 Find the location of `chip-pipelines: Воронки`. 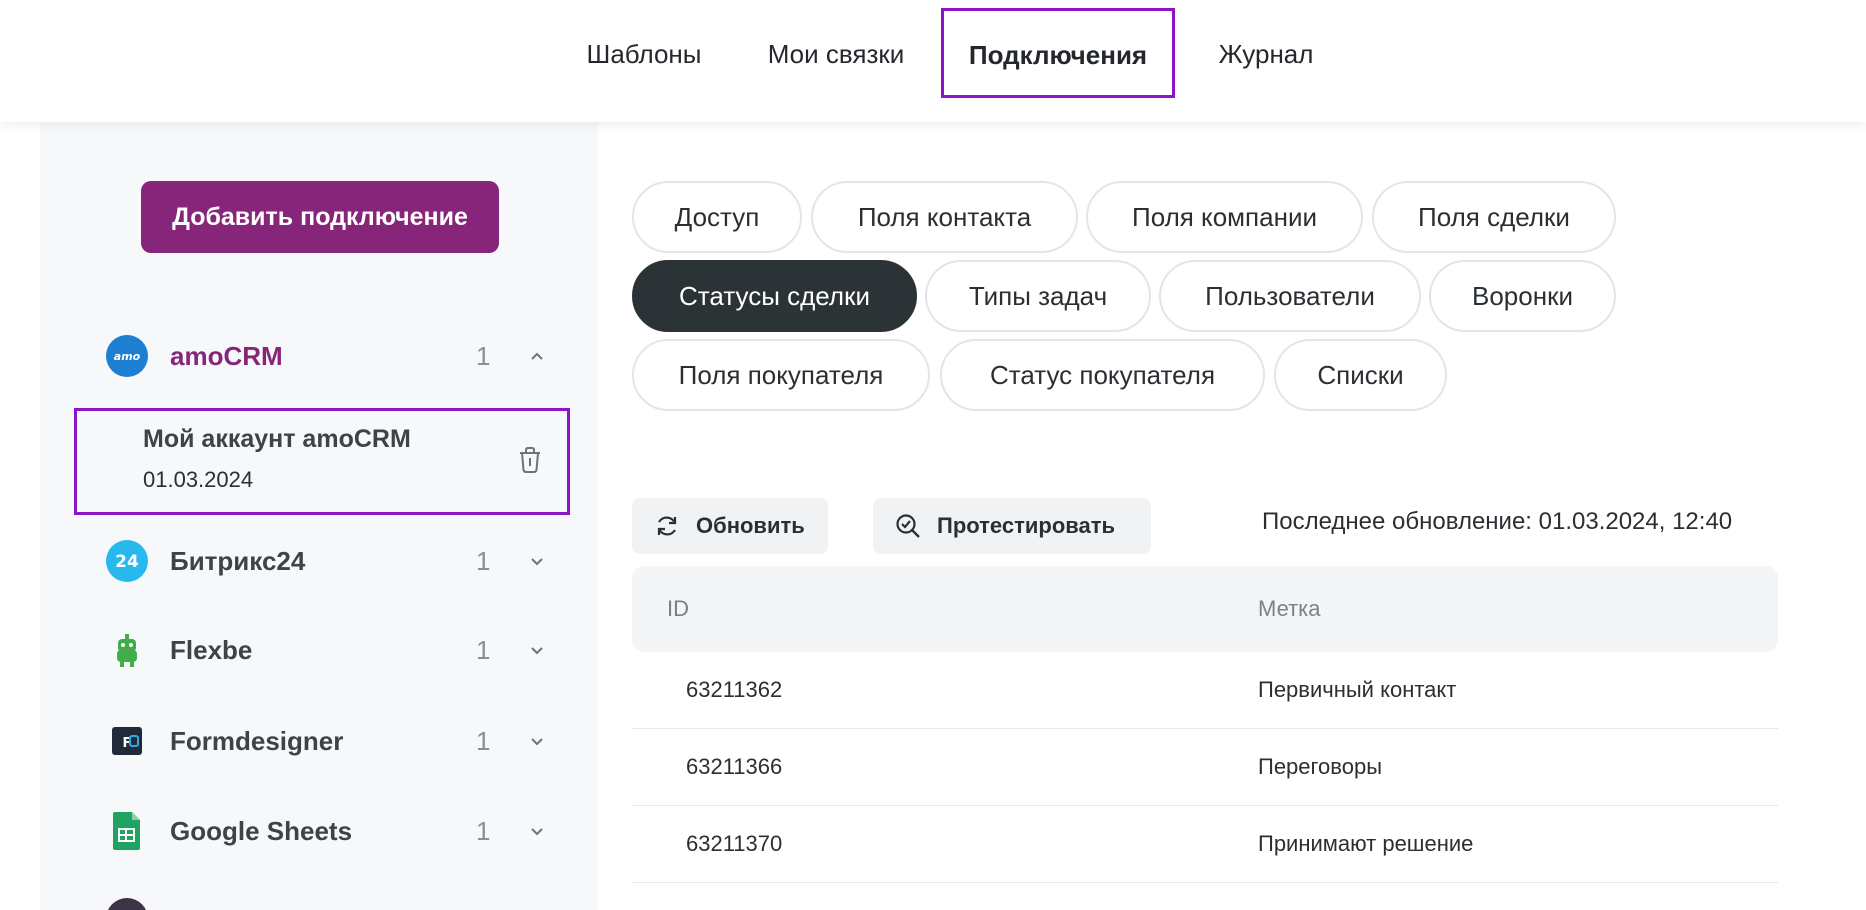

chip-pipelines: Воронки is located at coordinates (1522, 296).